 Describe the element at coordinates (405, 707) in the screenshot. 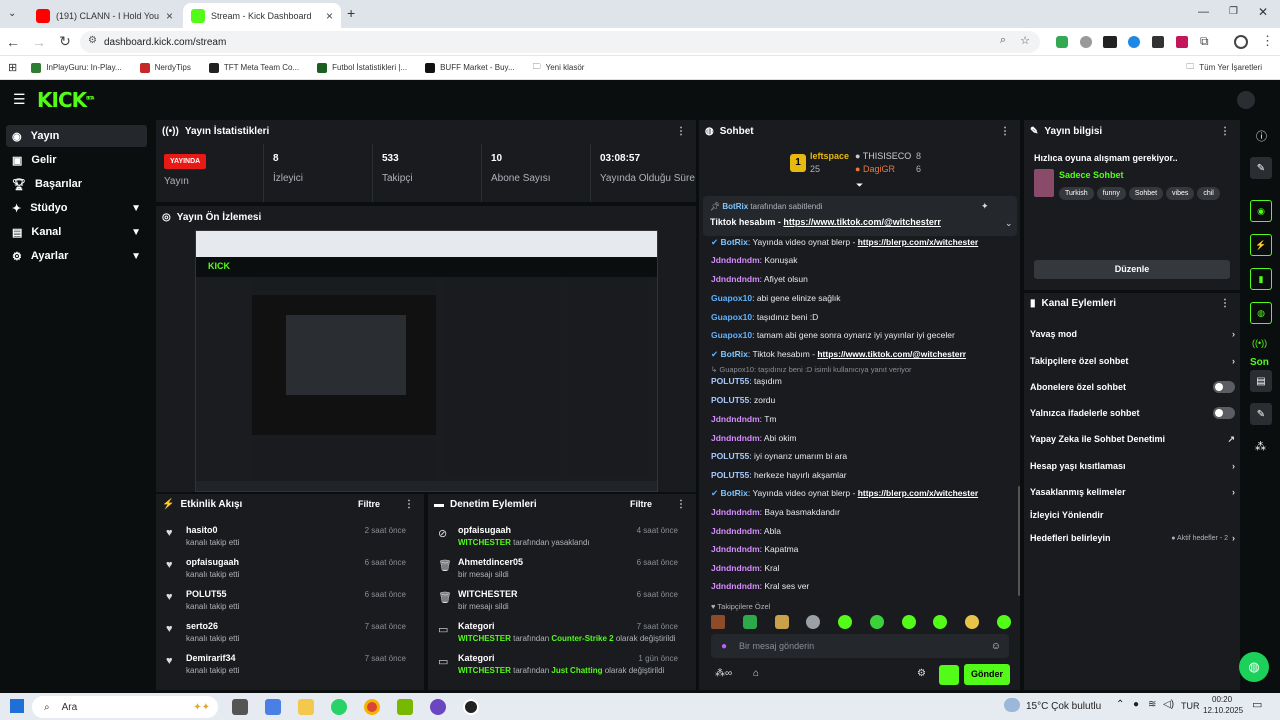

I see `nvidia-icon` at that location.